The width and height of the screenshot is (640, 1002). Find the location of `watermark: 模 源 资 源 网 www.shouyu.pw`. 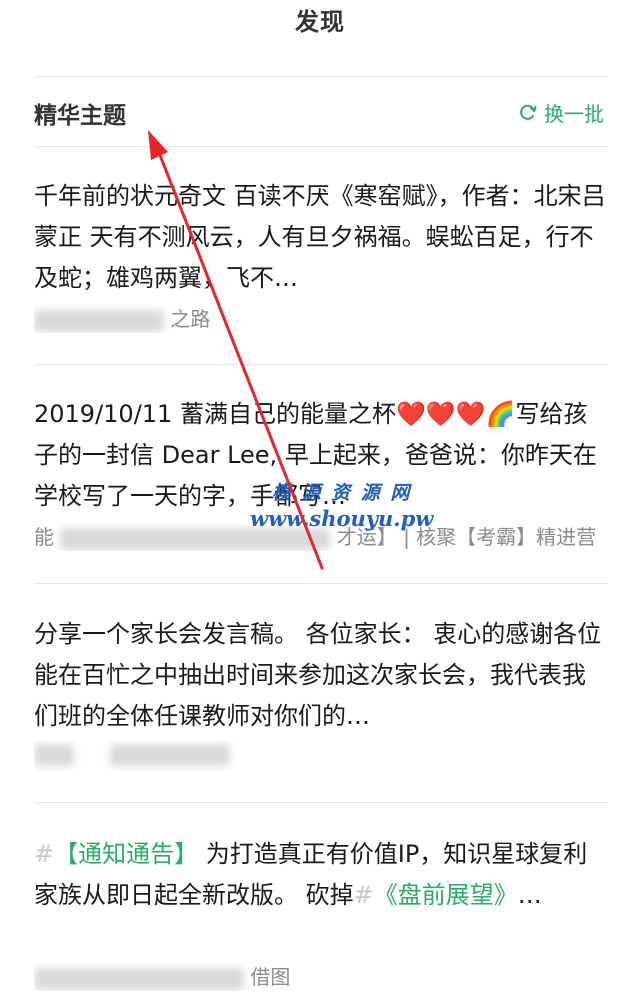

watermark: 模 源 资 源 网 www.shouyu.pw is located at coordinates (341, 506).